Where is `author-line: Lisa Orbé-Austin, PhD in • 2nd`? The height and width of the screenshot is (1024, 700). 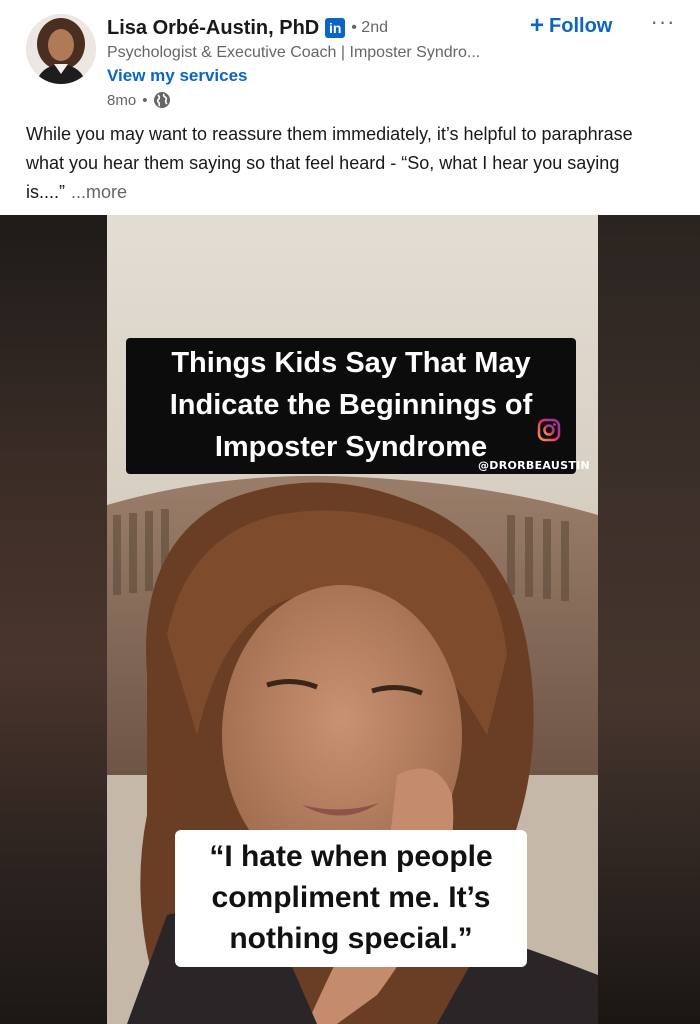 author-line: Lisa Orbé-Austin, PhD in • 2nd is located at coordinates (247, 28).